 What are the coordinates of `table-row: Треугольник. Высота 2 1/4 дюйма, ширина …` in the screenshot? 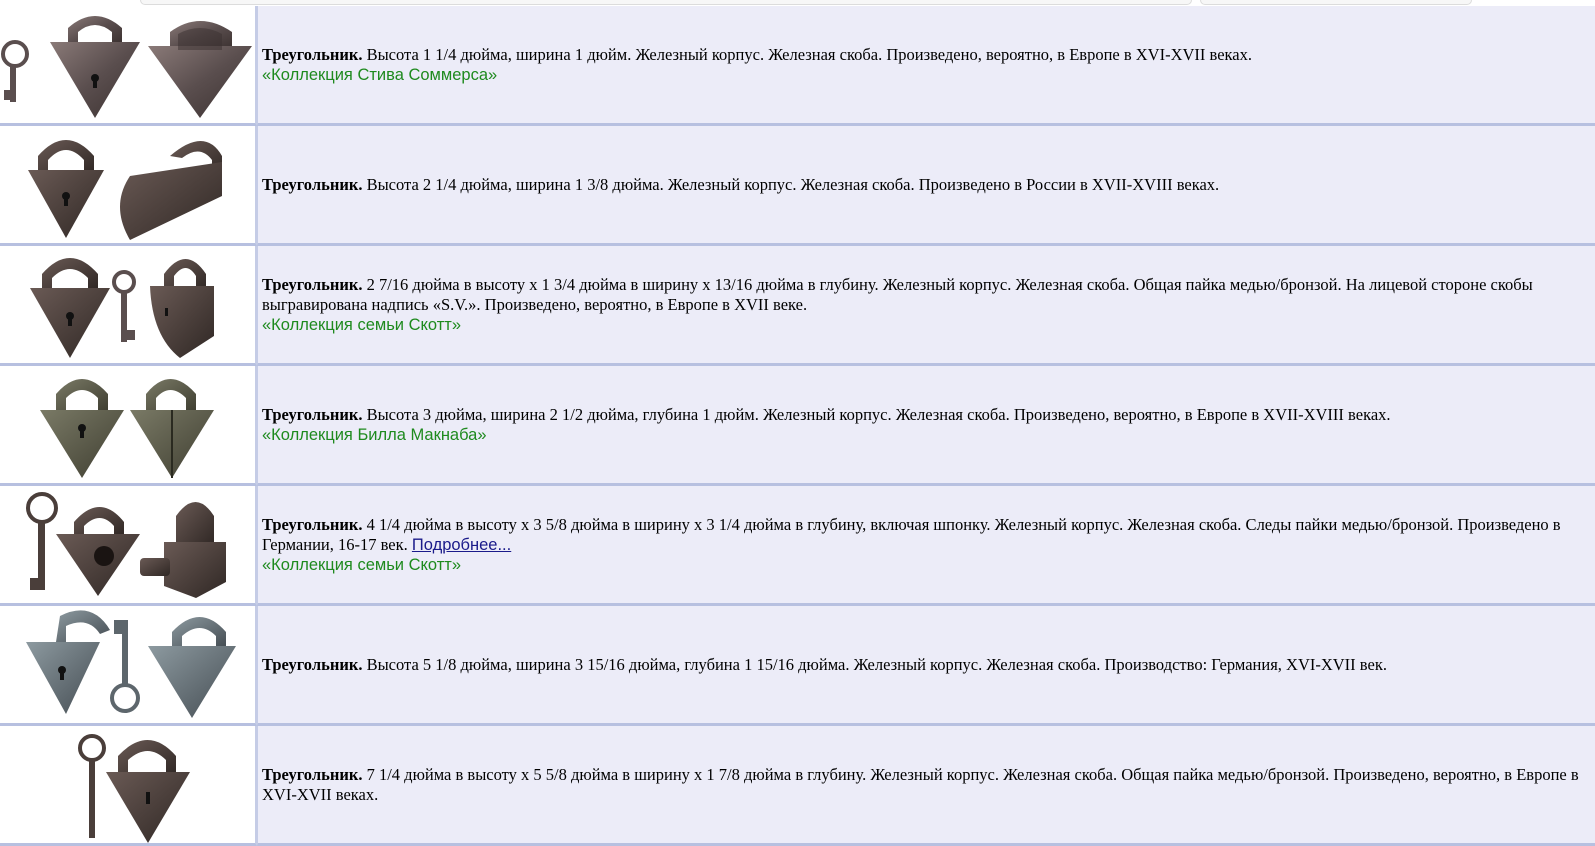 It's located at (797, 186).